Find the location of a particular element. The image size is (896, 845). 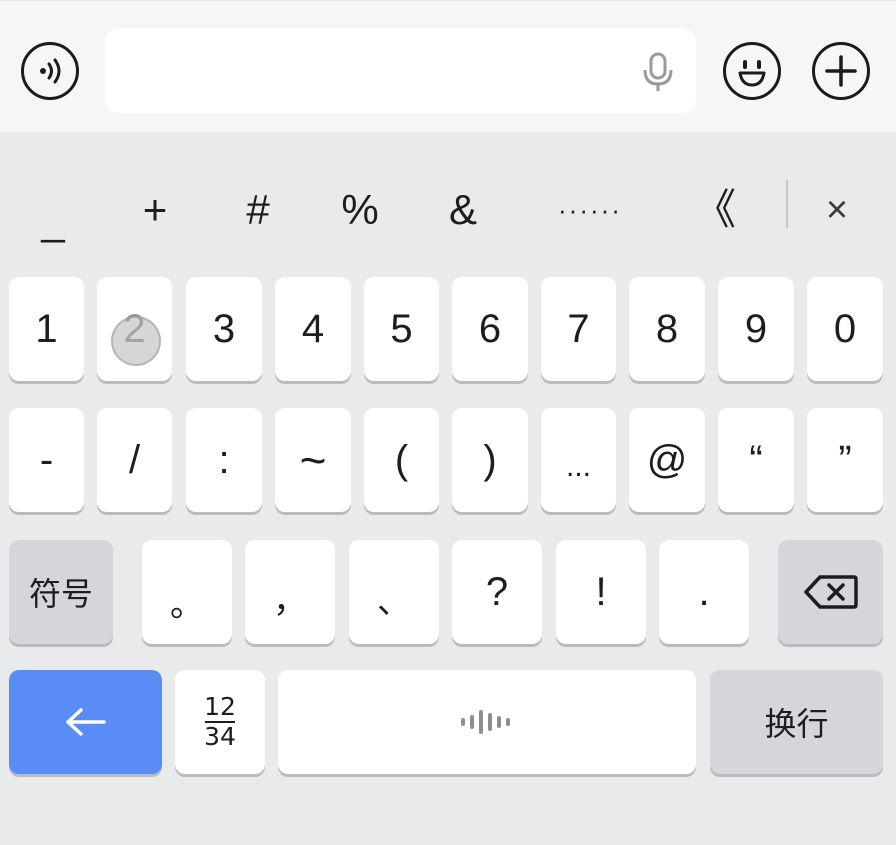

key-label: / is located at coordinates (134, 459).